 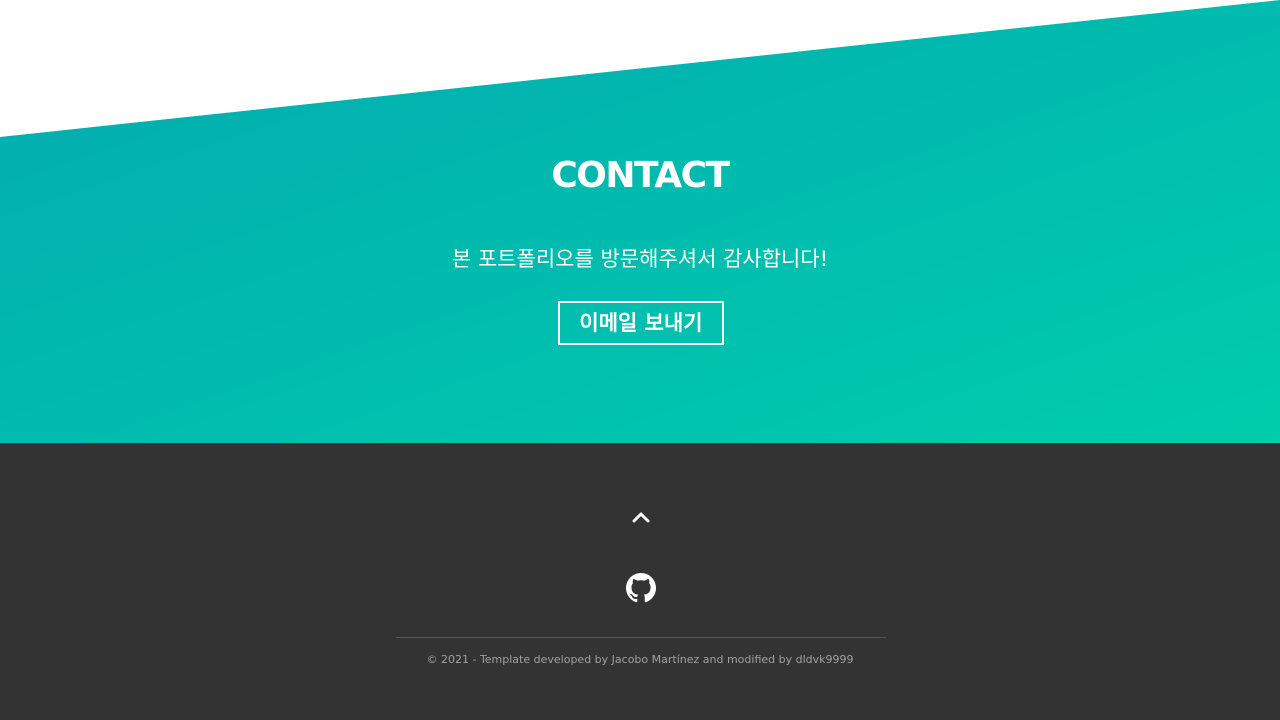 I want to click on contact-title: CONTACT, so click(x=640, y=175).